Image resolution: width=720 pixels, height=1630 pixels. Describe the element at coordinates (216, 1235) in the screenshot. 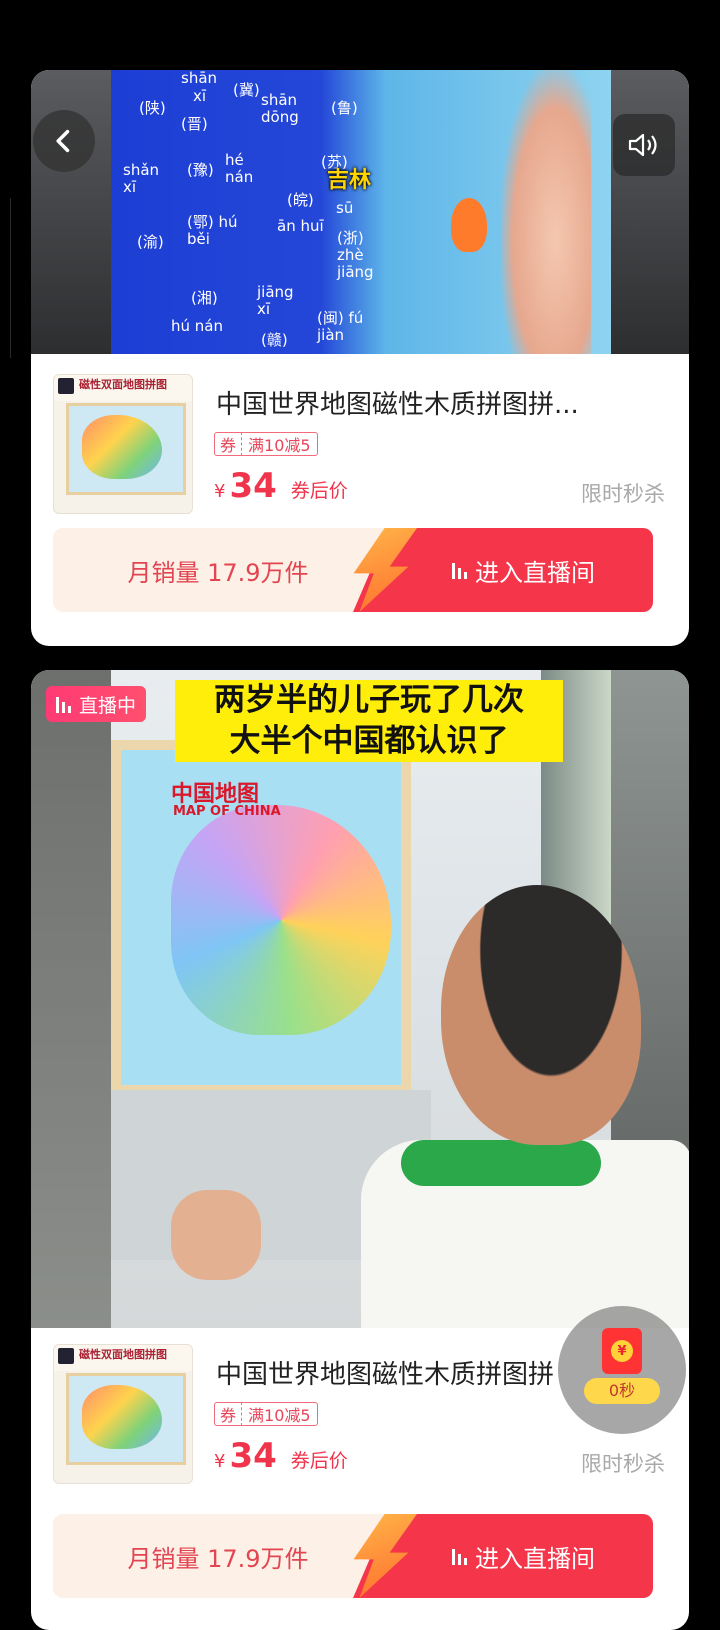

I see `child-hand-image` at that location.